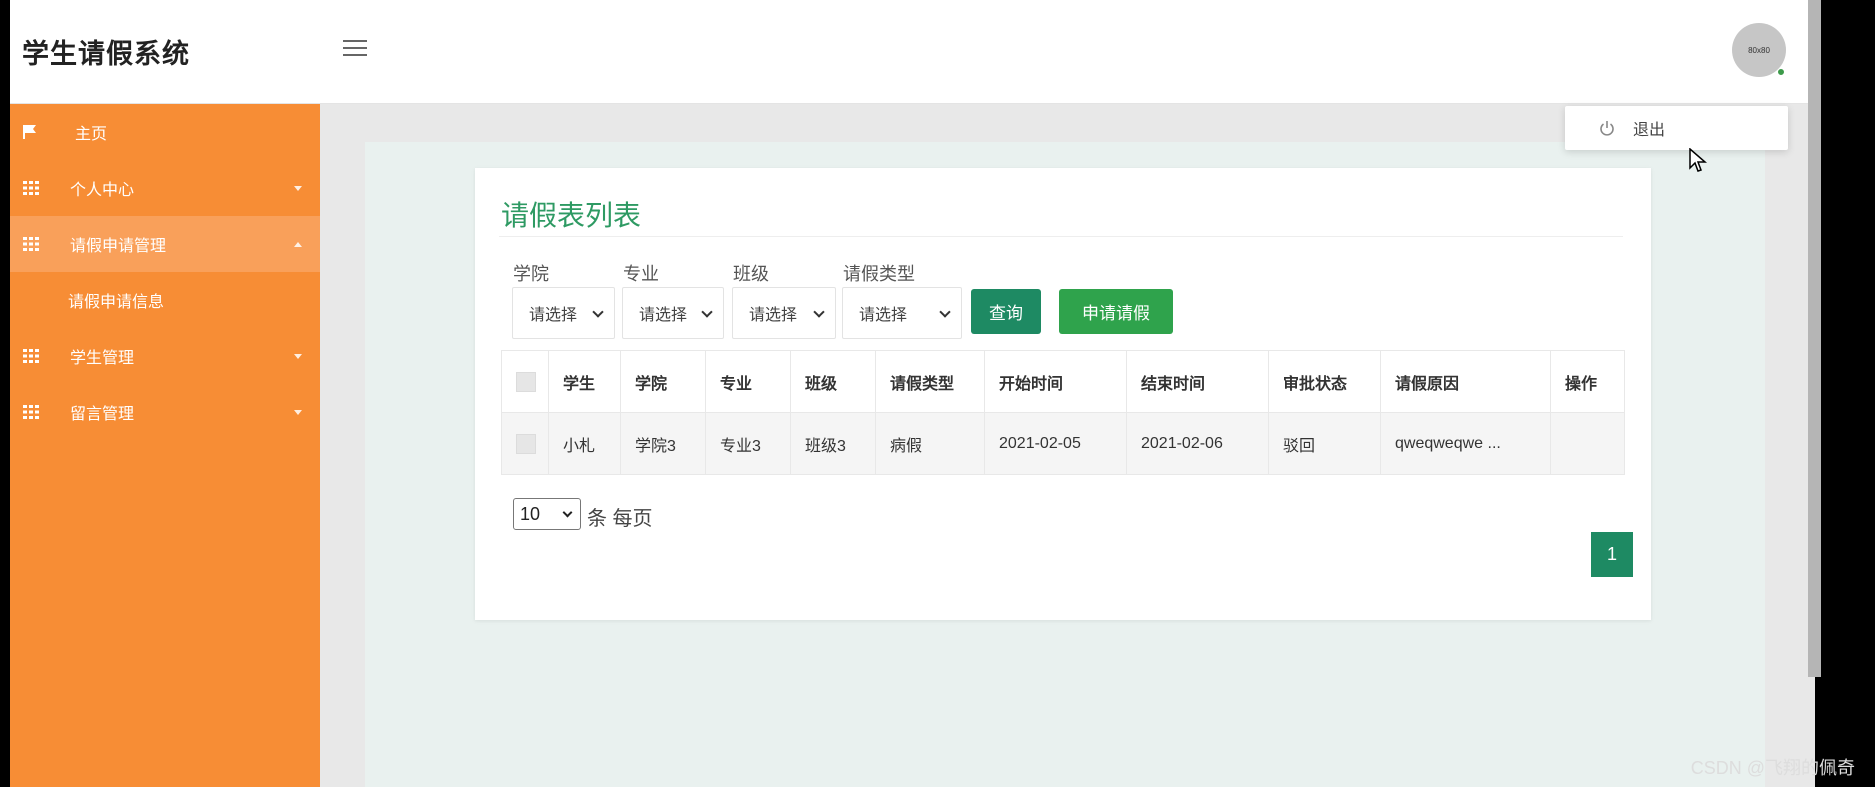 The width and height of the screenshot is (1875, 787). I want to click on column-header: 请假类型, so click(930, 381).